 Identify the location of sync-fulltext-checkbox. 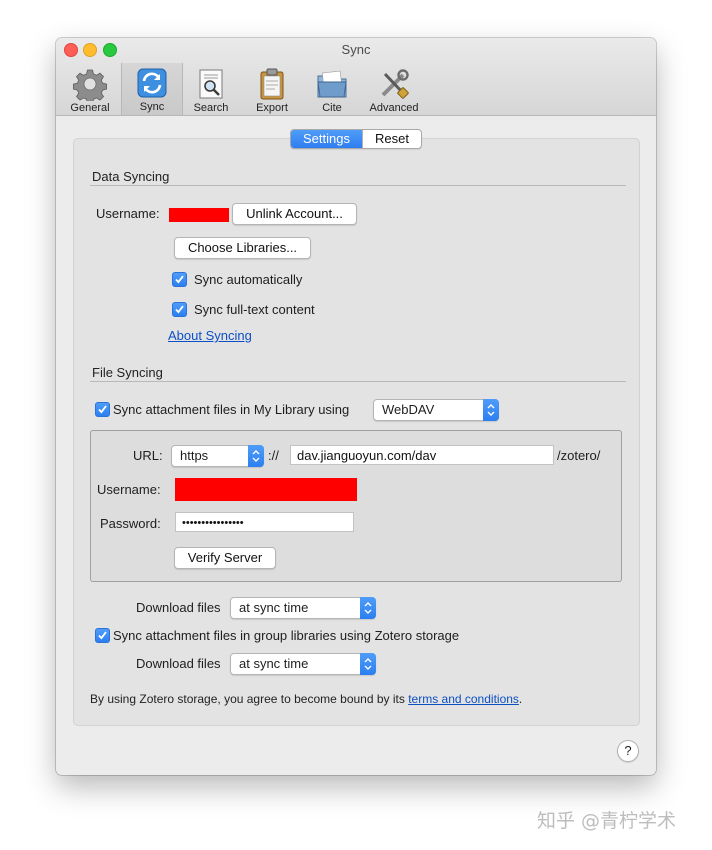
(179, 309).